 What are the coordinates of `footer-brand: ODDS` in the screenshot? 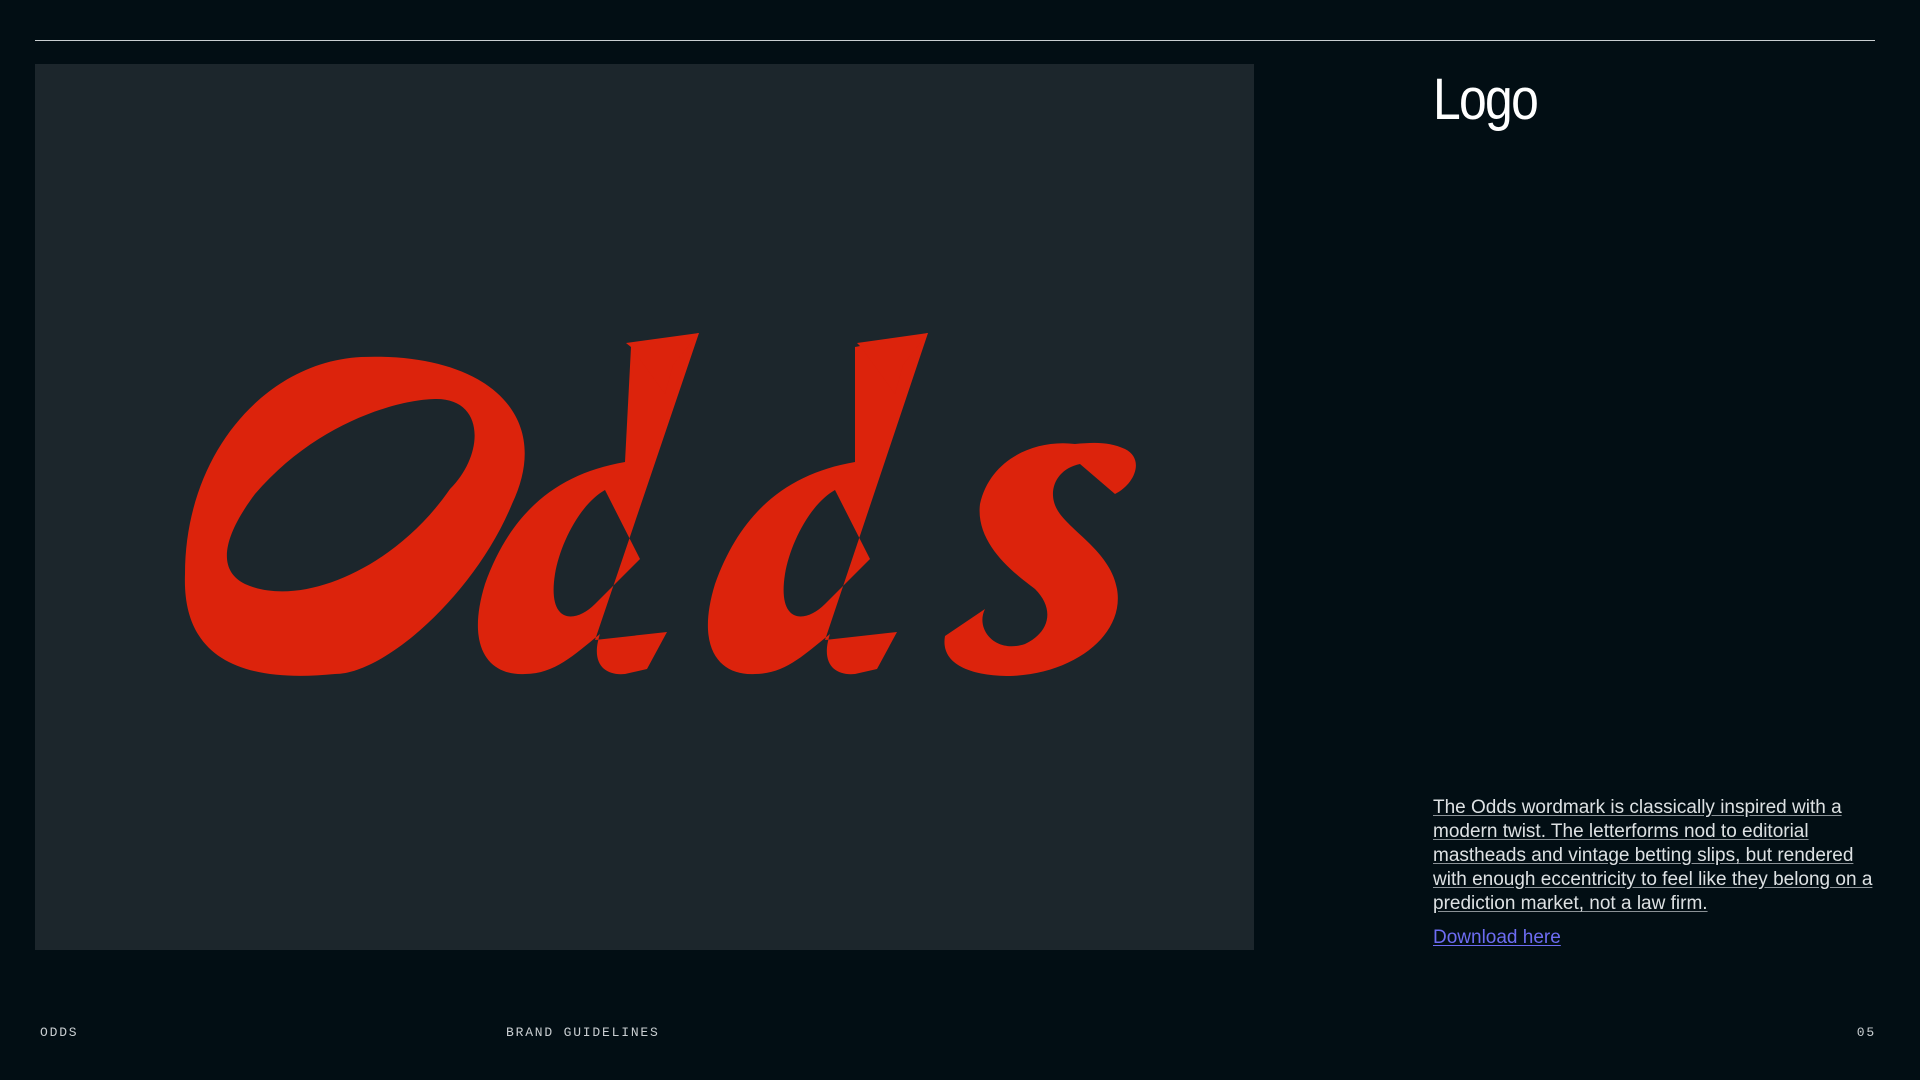 It's located at (59, 1032).